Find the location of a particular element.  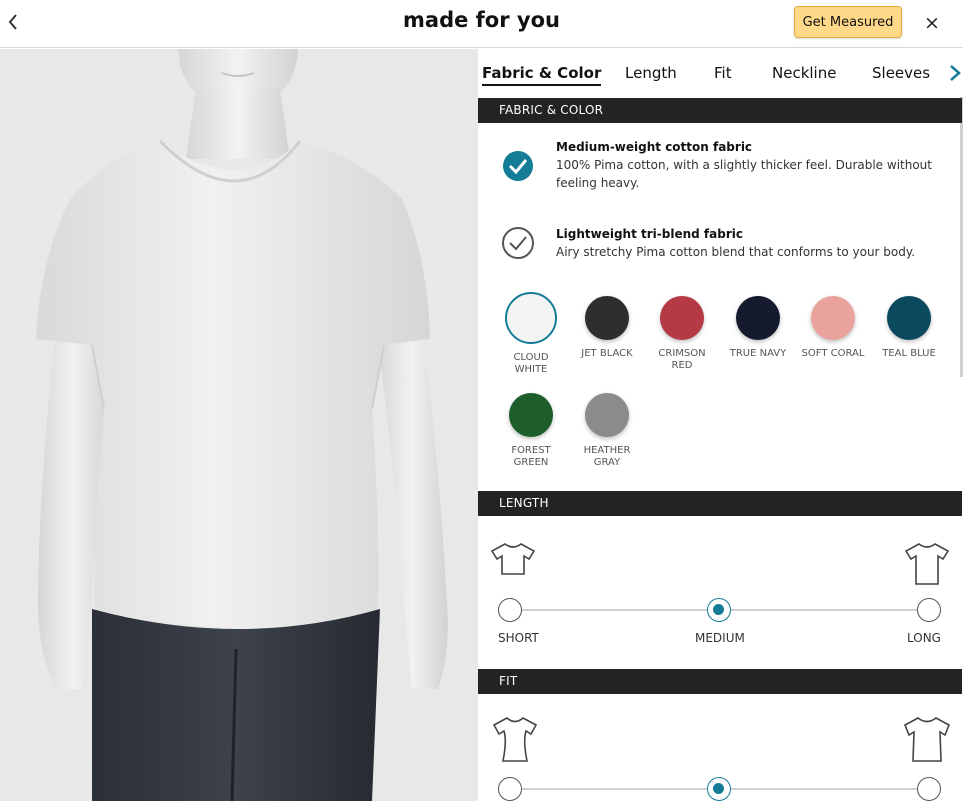

relaxed-tshirt-icon is located at coordinates (927, 739).